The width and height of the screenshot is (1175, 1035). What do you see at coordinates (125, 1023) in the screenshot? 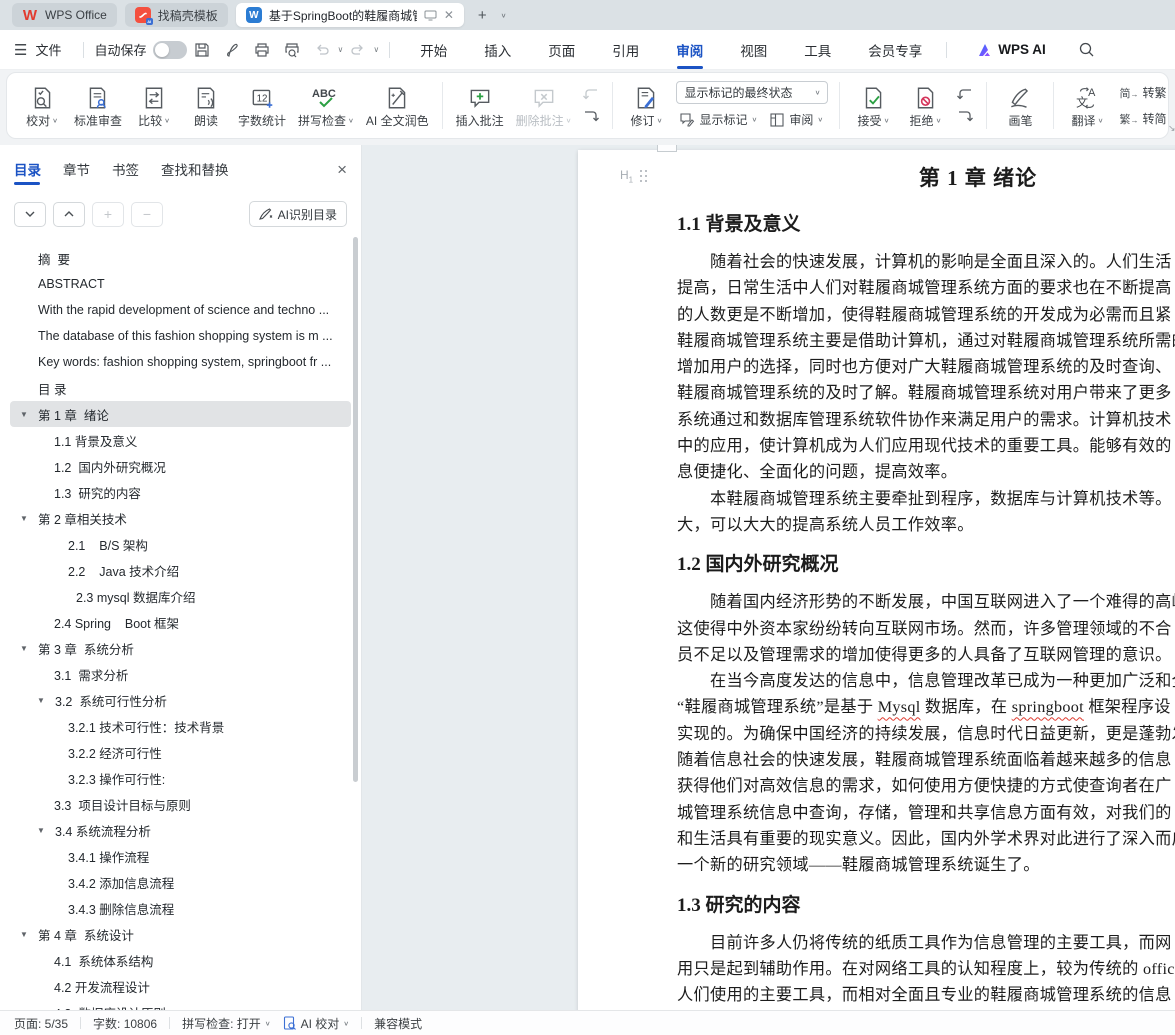
I see `word-count-indicator: 字数: 10806` at bounding box center [125, 1023].